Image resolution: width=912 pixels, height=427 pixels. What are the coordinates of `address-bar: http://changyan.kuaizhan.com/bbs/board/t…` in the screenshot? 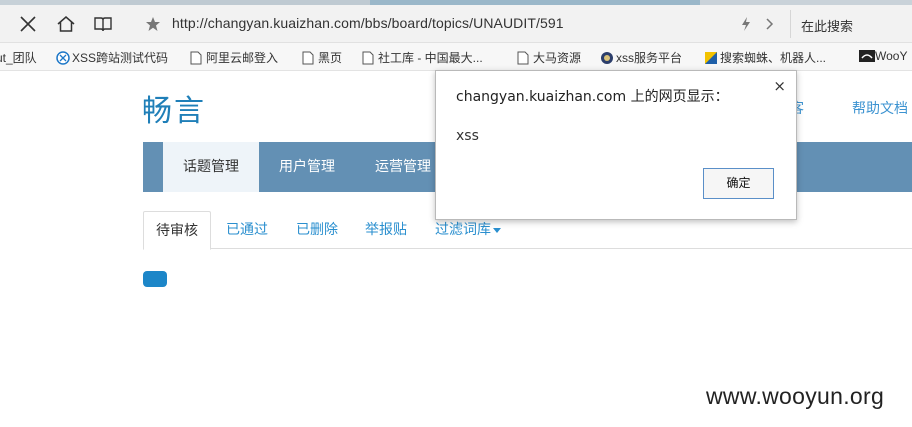 It's located at (456, 24).